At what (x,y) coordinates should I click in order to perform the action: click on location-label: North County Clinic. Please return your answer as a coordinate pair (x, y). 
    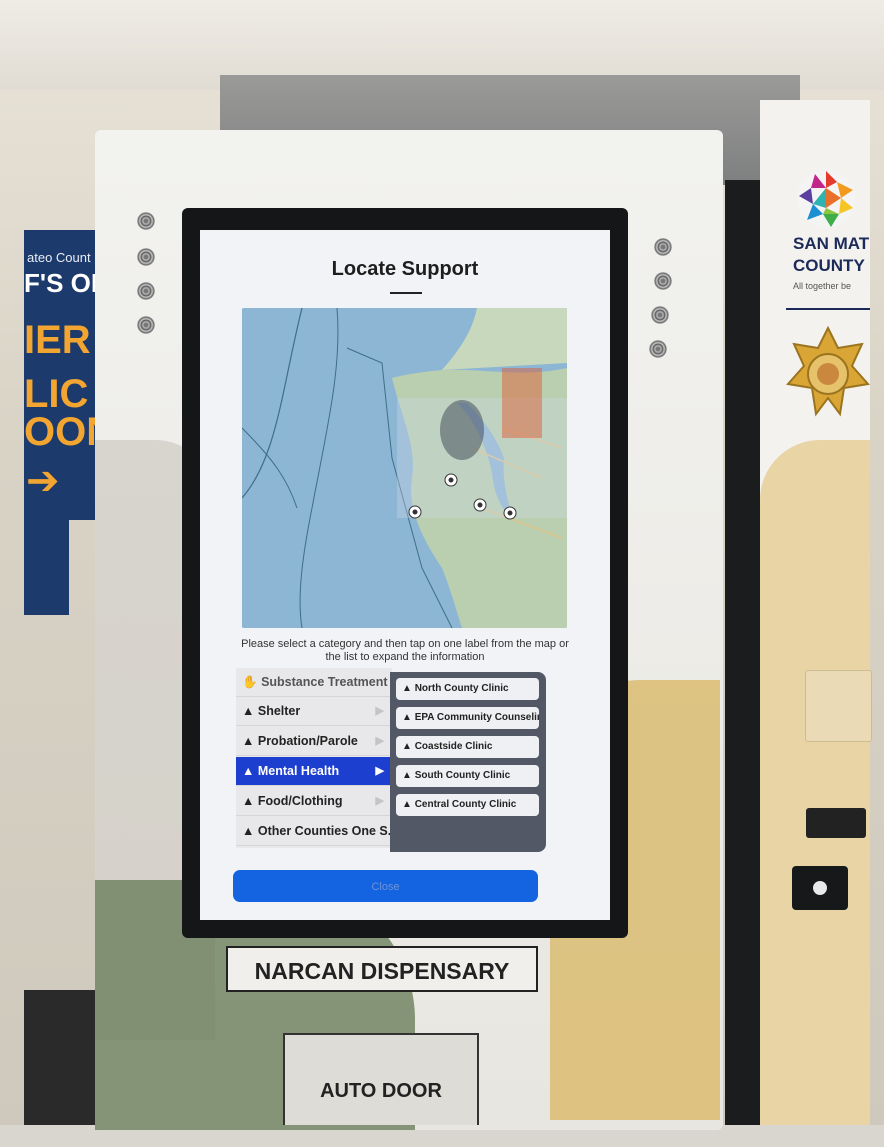
    Looking at the image, I should click on (461, 688).